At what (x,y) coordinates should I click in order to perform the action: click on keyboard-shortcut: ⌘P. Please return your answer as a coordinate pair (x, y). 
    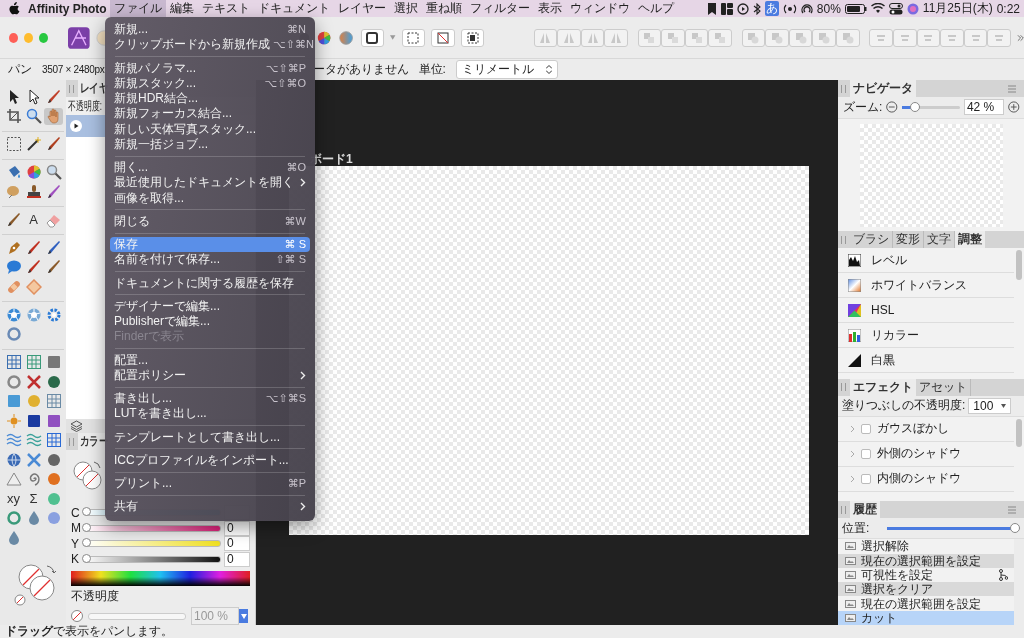
    Looking at the image, I should click on (296, 484).